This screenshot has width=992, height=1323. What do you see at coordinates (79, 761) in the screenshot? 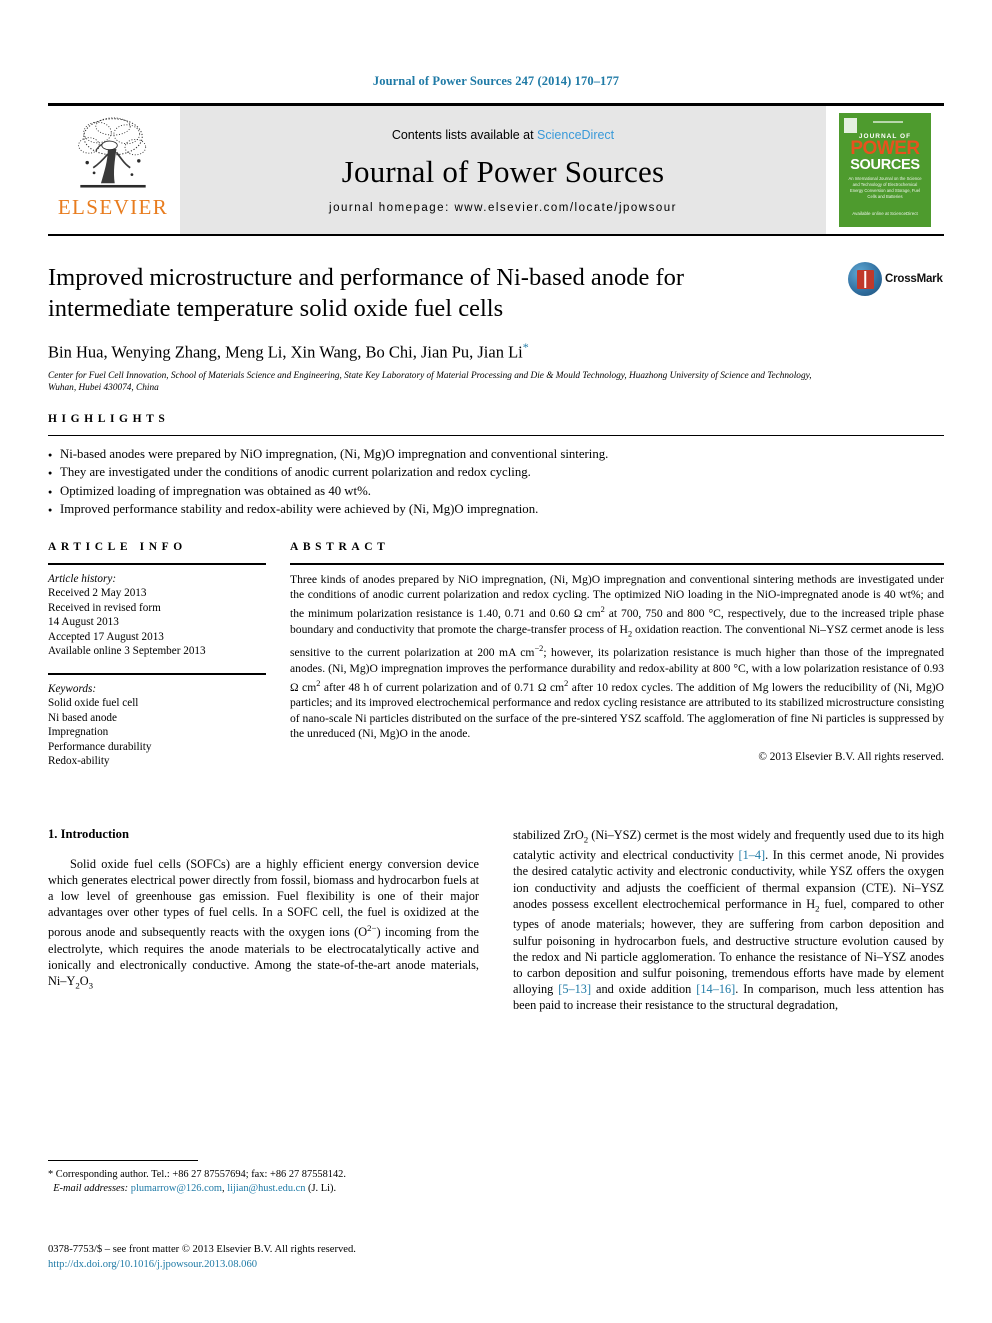
I see `keyword-item: Redox-ability` at bounding box center [79, 761].